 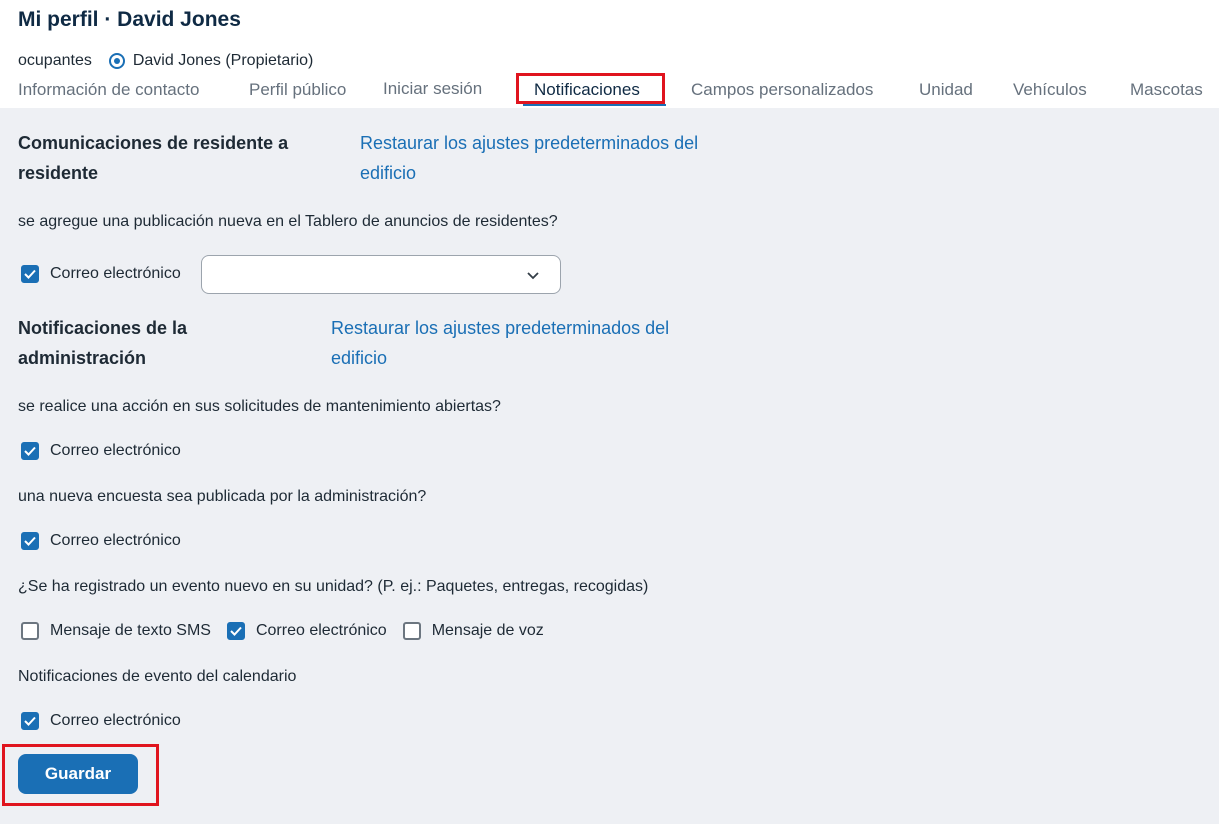 What do you see at coordinates (153, 143) in the screenshot?
I see `section-title-line: Comunicaciones de residente a` at bounding box center [153, 143].